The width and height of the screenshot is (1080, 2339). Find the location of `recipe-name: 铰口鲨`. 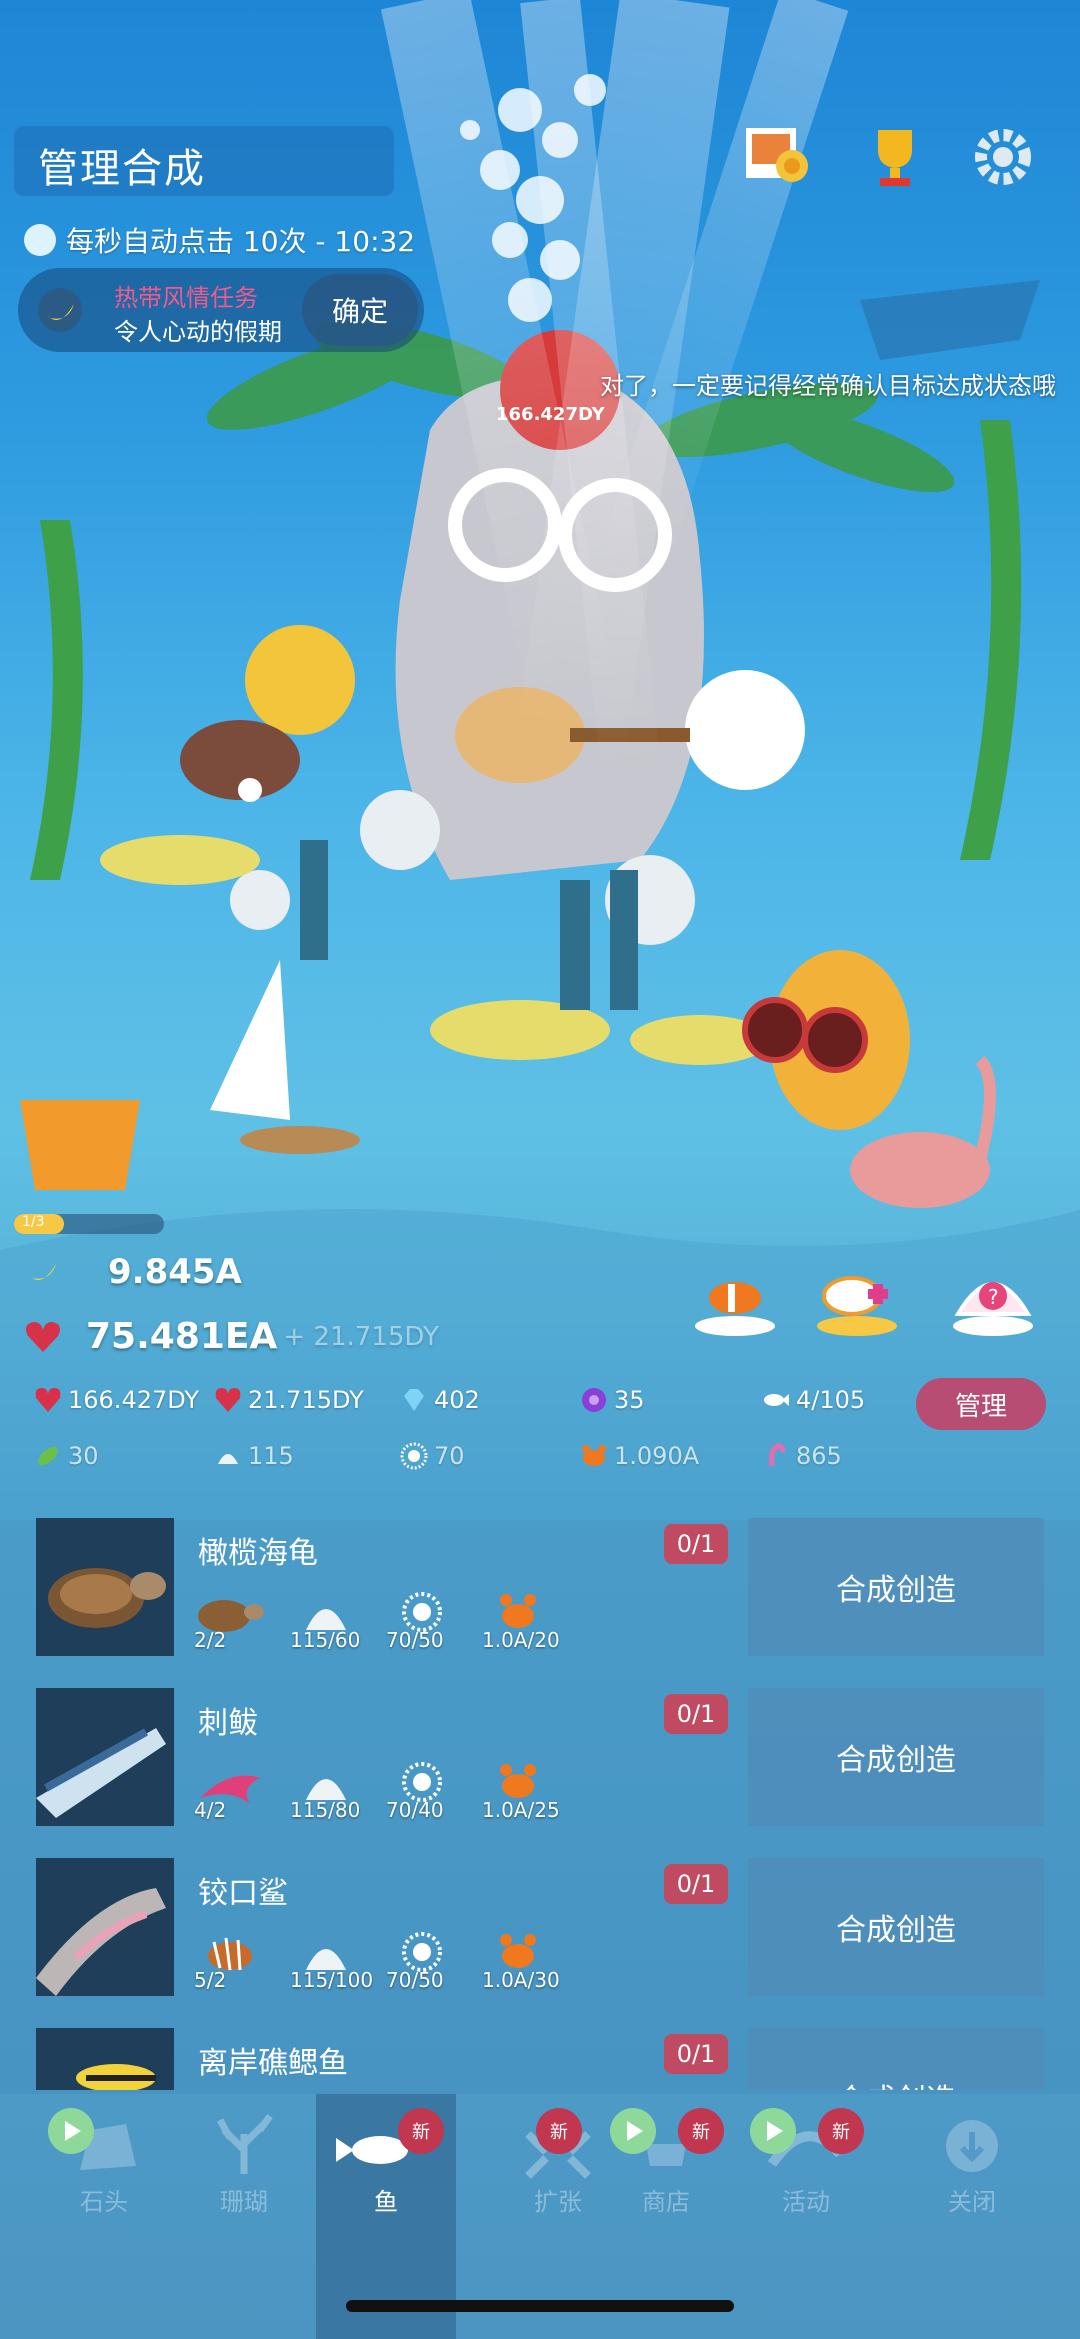

recipe-name: 铰口鲨 is located at coordinates (243, 1893).